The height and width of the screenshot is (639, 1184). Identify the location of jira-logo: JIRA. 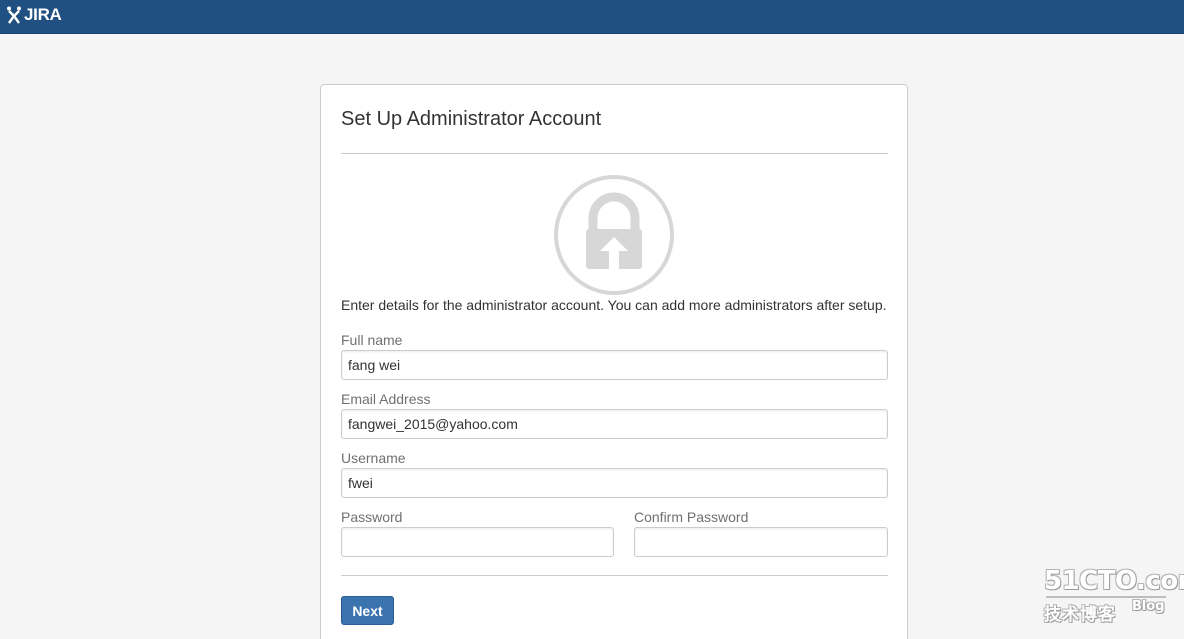
(34, 15).